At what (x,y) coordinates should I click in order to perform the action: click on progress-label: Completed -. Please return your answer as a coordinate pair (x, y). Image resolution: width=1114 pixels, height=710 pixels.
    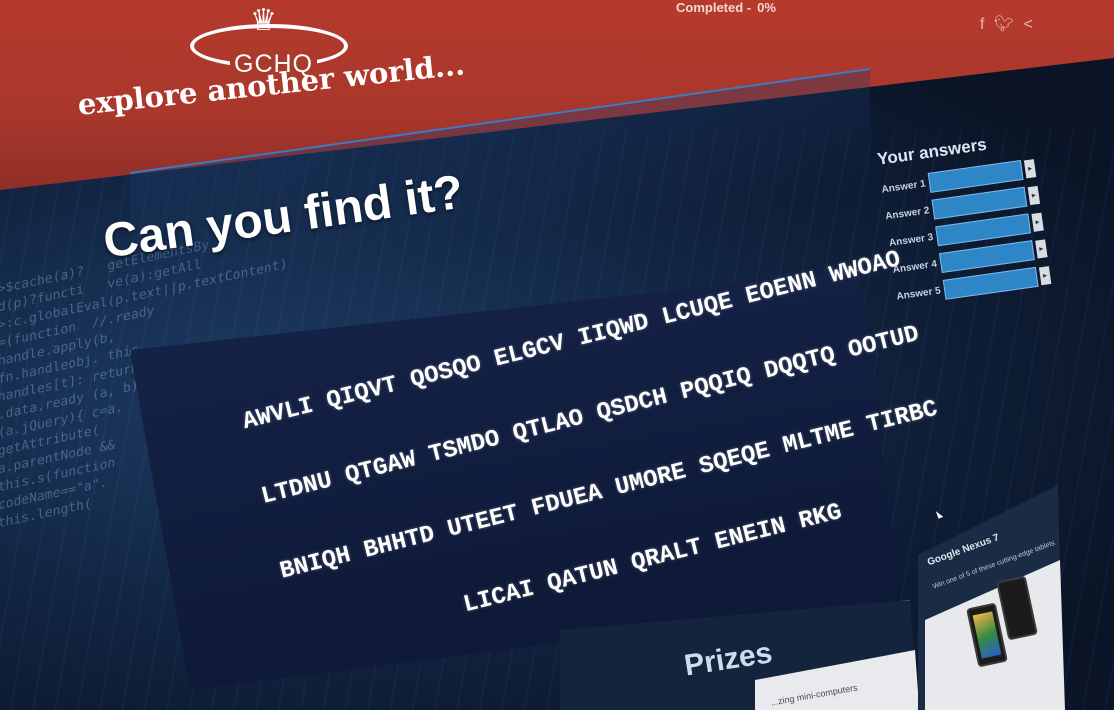
    Looking at the image, I should click on (714, 7).